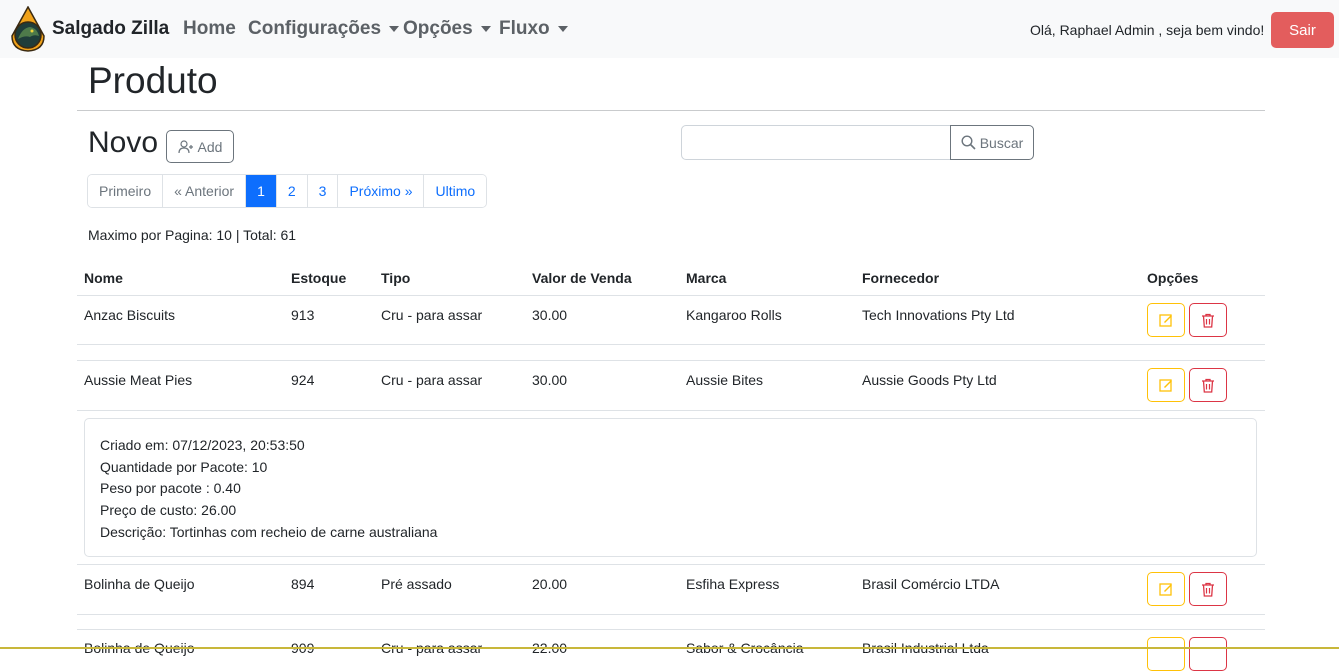 The image size is (1339, 671). What do you see at coordinates (292, 191) in the screenshot?
I see `page-number: 2` at bounding box center [292, 191].